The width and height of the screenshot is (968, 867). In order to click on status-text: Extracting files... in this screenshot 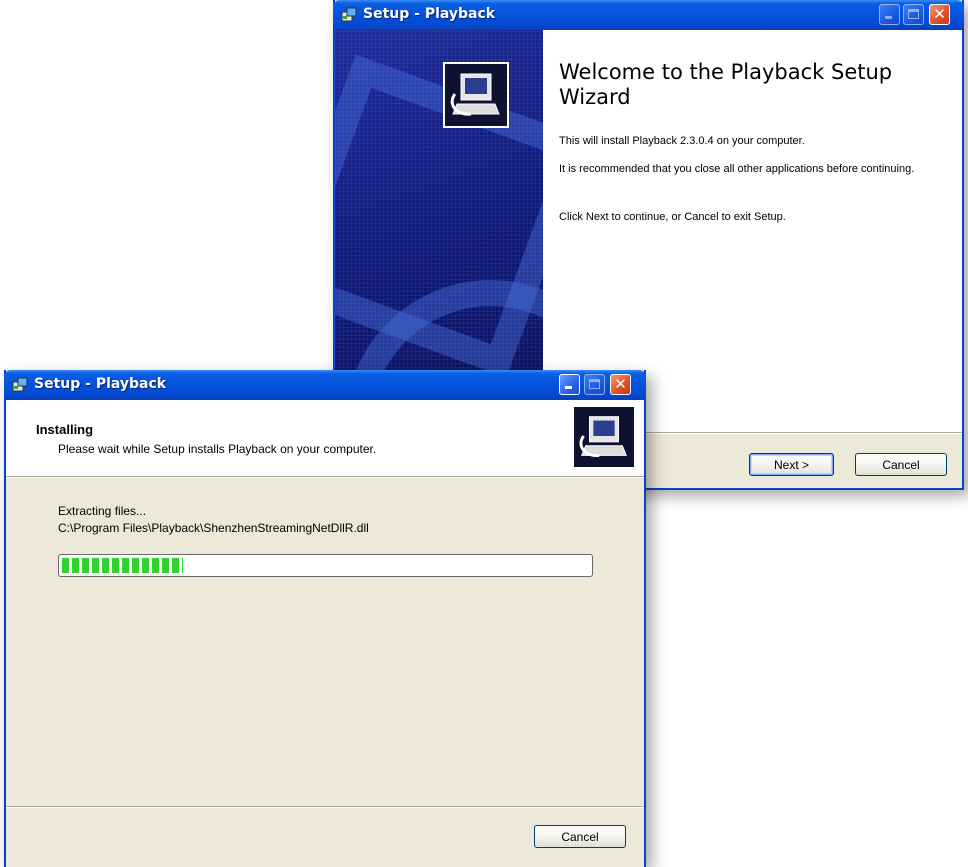, I will do `click(102, 511)`.